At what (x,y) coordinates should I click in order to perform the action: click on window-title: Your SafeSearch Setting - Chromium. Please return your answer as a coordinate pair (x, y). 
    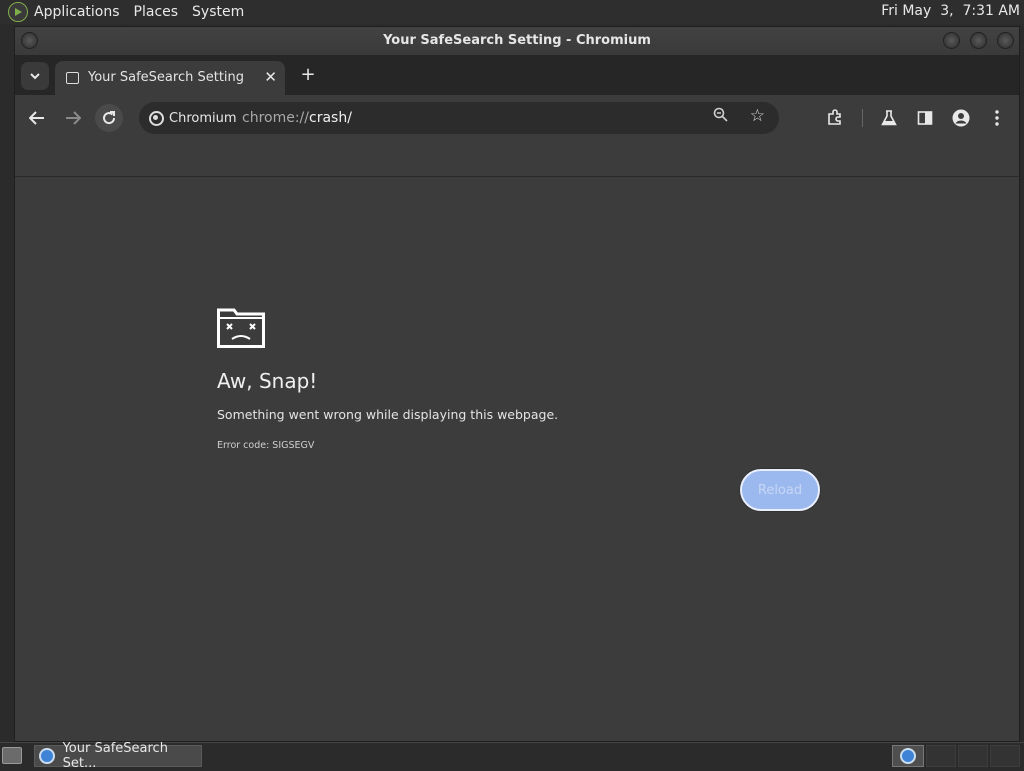
    Looking at the image, I should click on (517, 40).